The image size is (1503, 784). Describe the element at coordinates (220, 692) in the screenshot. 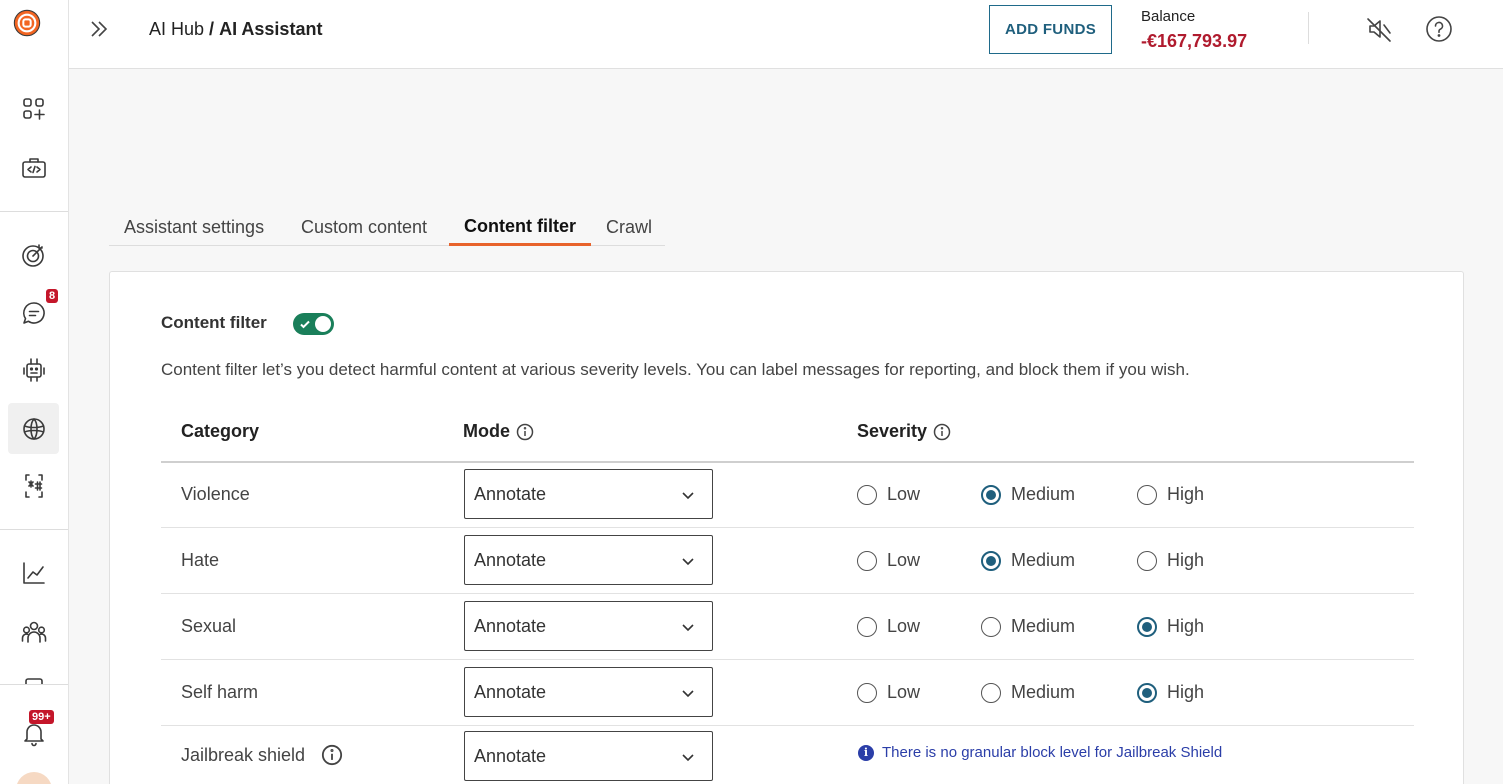

I see `category-label: Self harm` at that location.